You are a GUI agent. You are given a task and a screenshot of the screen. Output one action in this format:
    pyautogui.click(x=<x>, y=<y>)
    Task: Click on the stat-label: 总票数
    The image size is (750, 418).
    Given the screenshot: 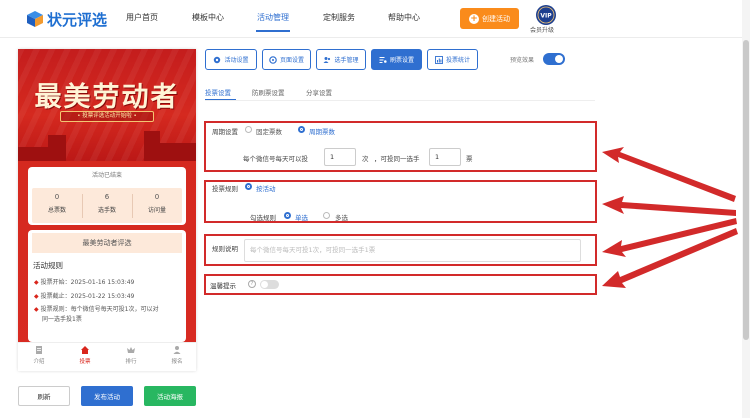 What is the action you would take?
    pyautogui.click(x=56, y=210)
    